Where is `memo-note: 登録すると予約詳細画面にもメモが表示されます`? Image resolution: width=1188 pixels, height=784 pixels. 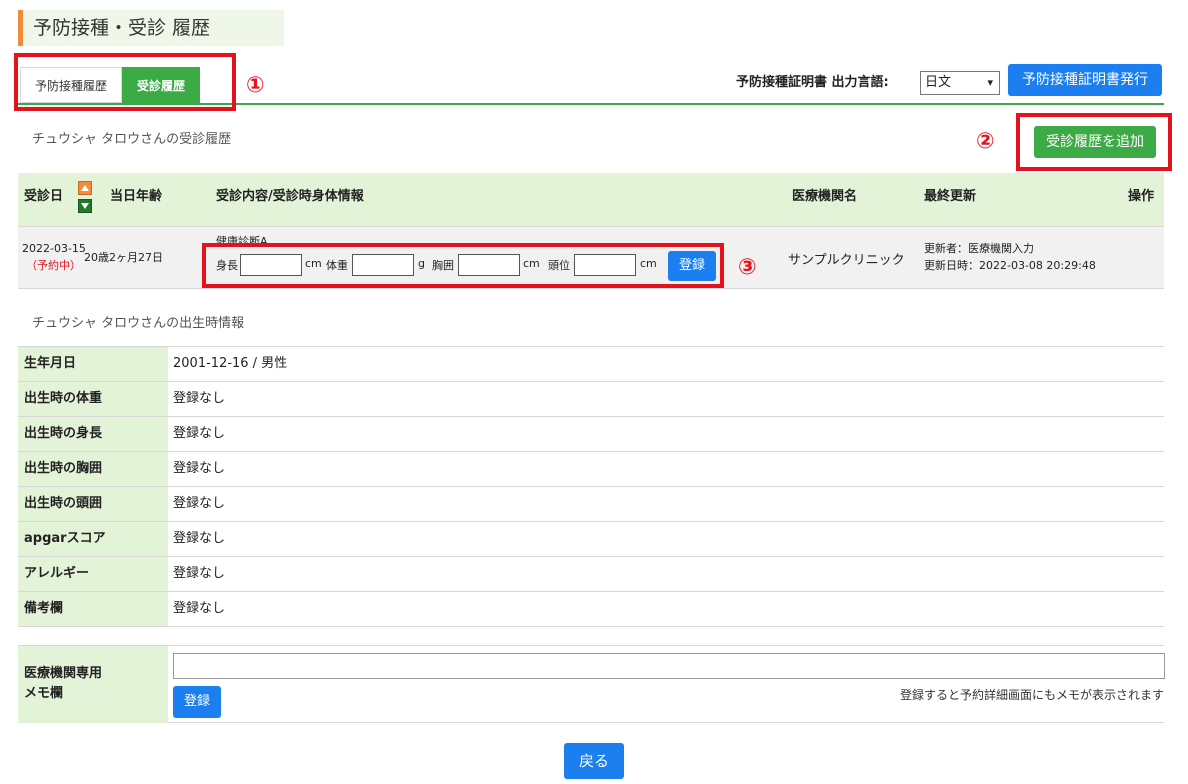 memo-note: 登録すると予約詳細画面にもメモが表示されます is located at coordinates (1031, 695).